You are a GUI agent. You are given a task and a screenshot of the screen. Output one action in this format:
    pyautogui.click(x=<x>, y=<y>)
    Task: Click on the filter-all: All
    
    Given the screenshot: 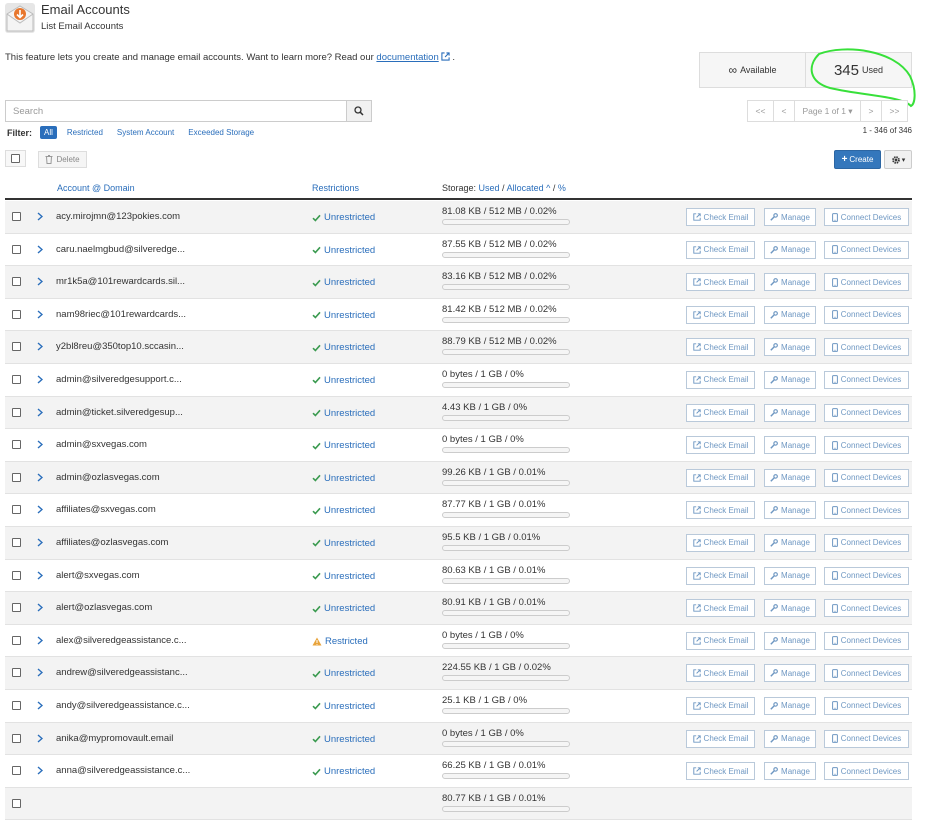 What is the action you would take?
    pyautogui.click(x=48, y=132)
    